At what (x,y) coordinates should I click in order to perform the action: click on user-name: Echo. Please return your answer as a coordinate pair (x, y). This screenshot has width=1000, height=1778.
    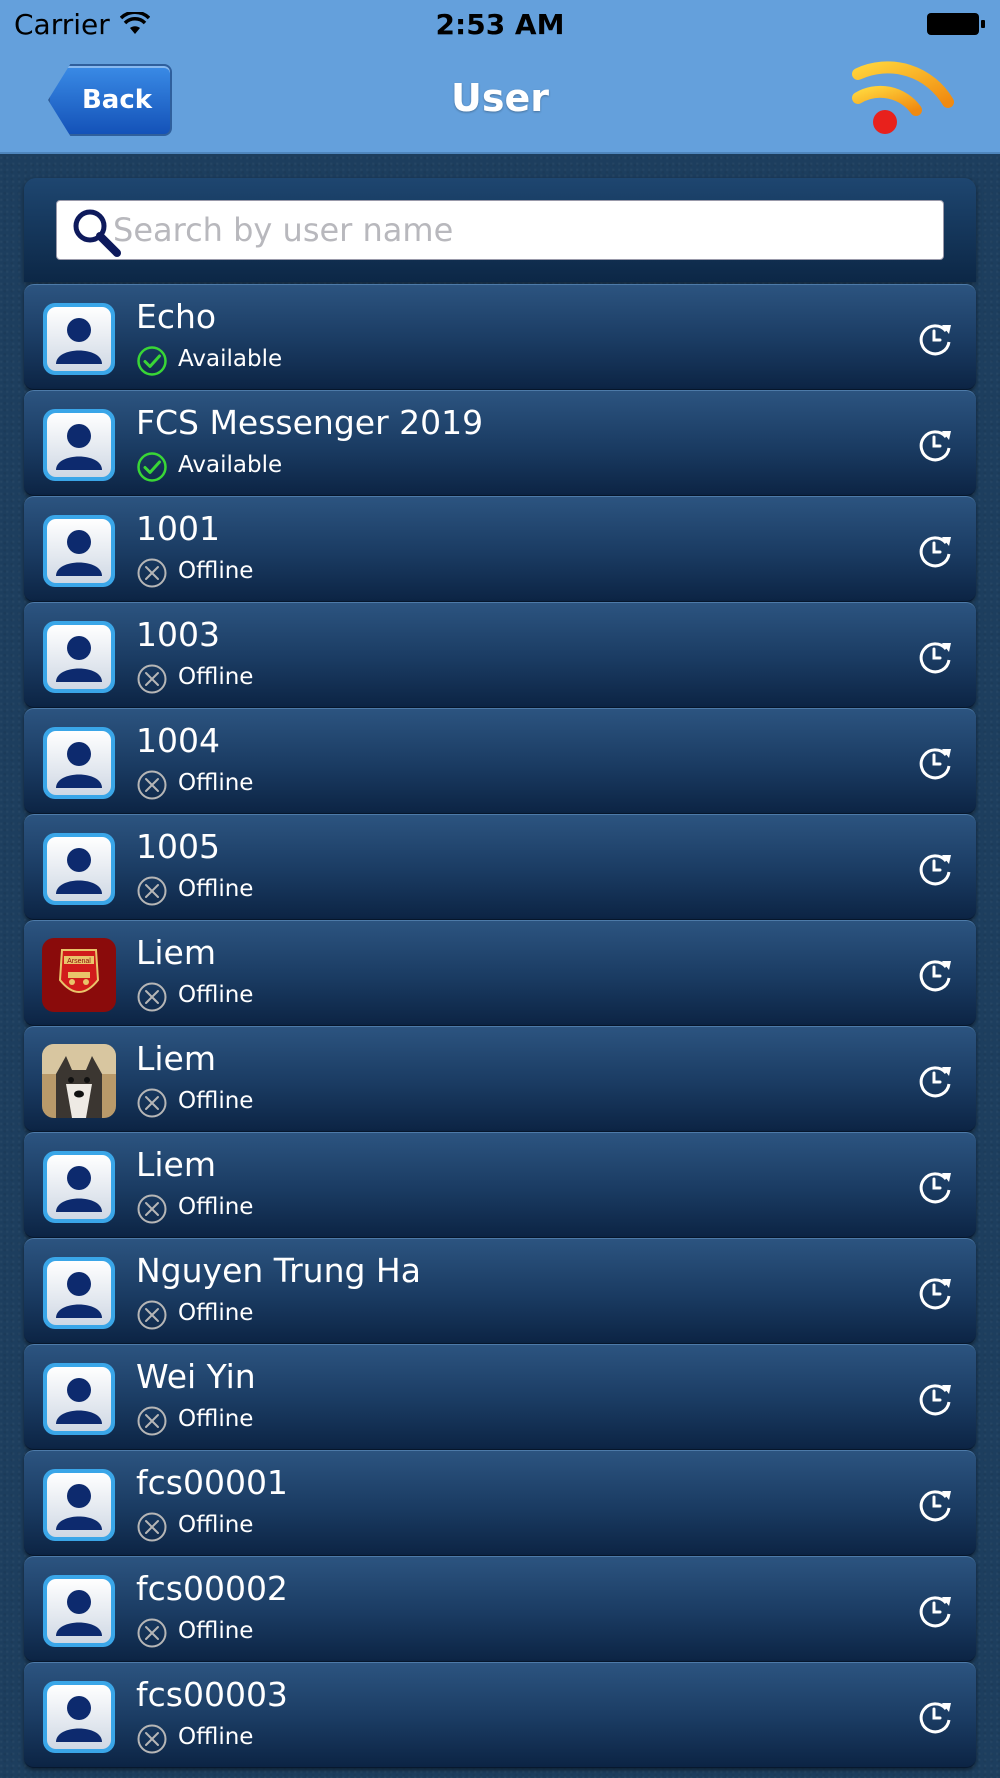
    Looking at the image, I should click on (176, 316).